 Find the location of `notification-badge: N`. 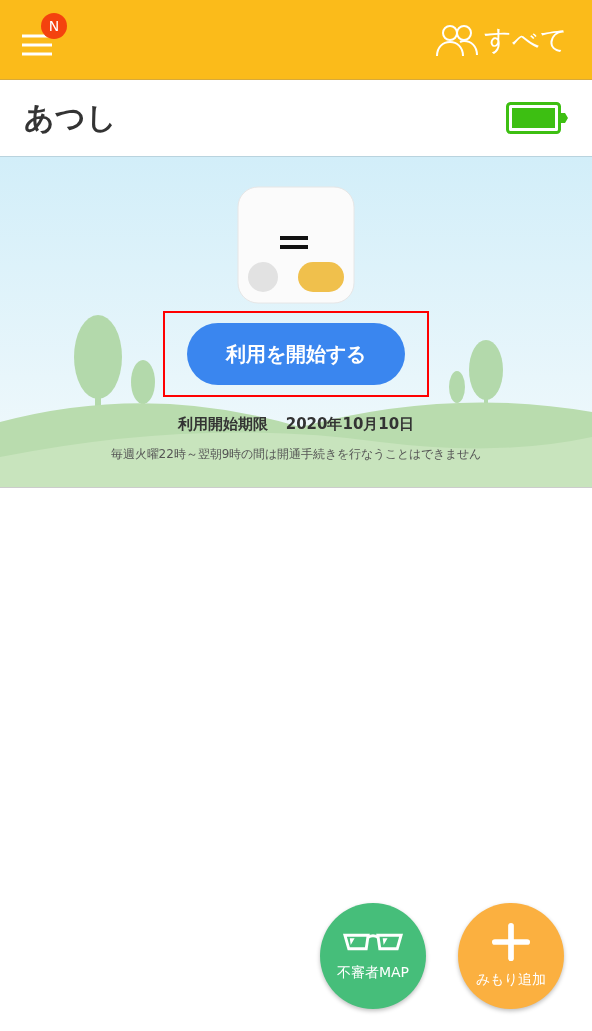

notification-badge: N is located at coordinates (54, 25).